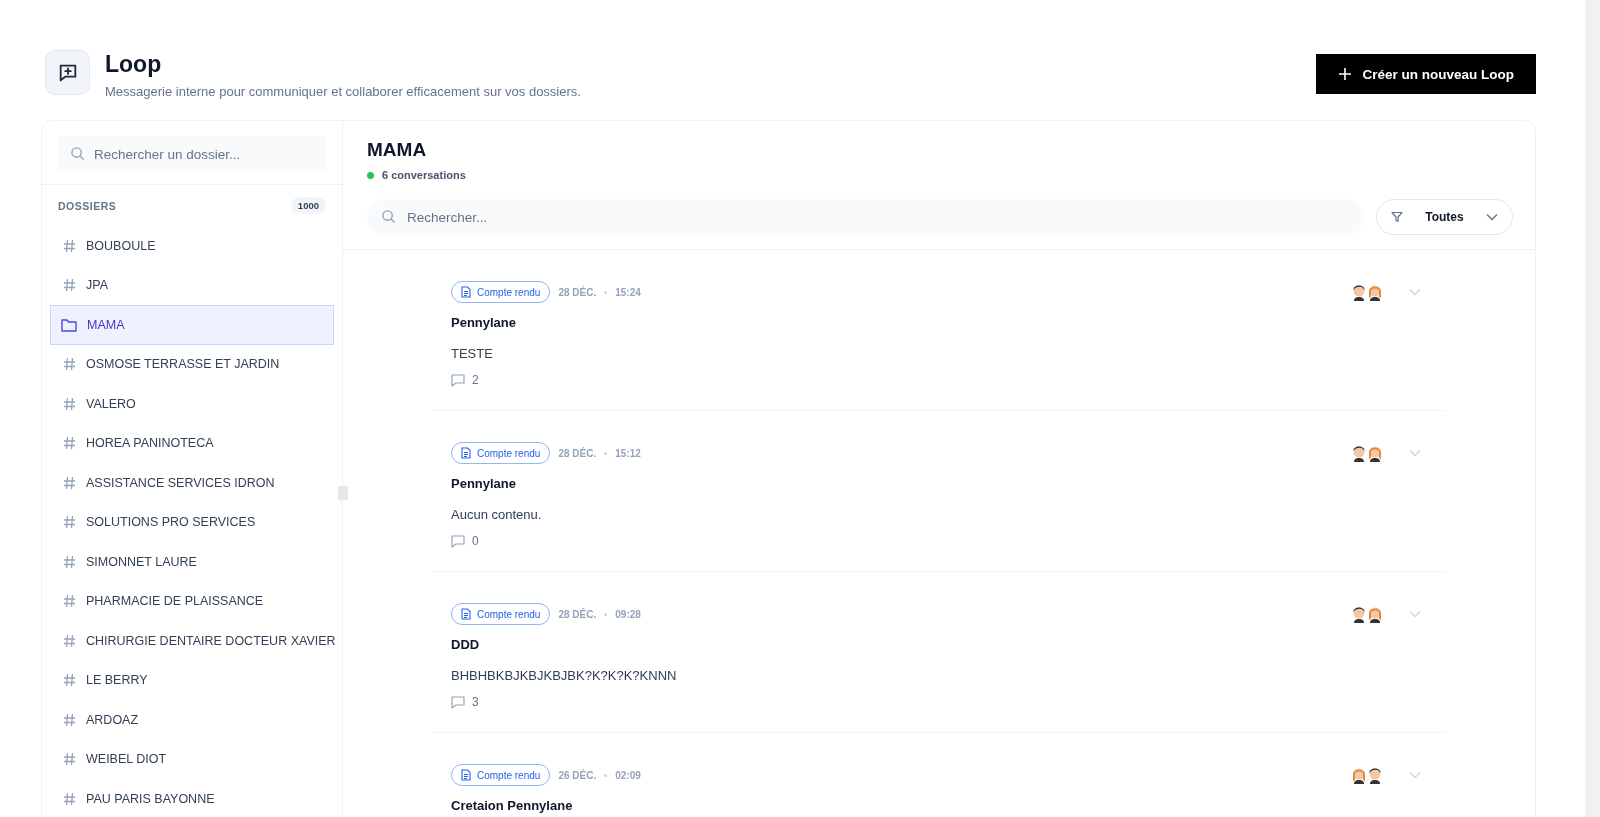 Image resolution: width=1600 pixels, height=817 pixels. What do you see at coordinates (343, 493) in the screenshot?
I see `resize-handle` at bounding box center [343, 493].